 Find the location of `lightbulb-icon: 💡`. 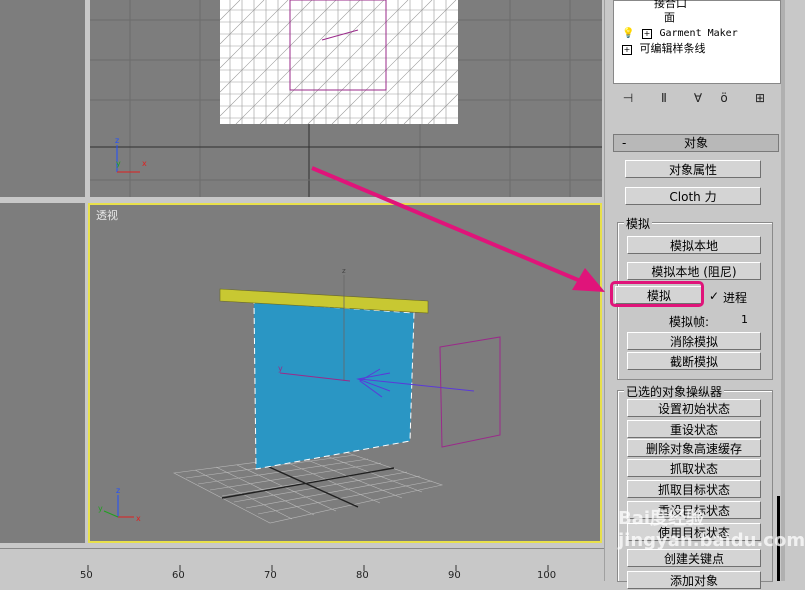

lightbulb-icon: 💡 is located at coordinates (628, 33).